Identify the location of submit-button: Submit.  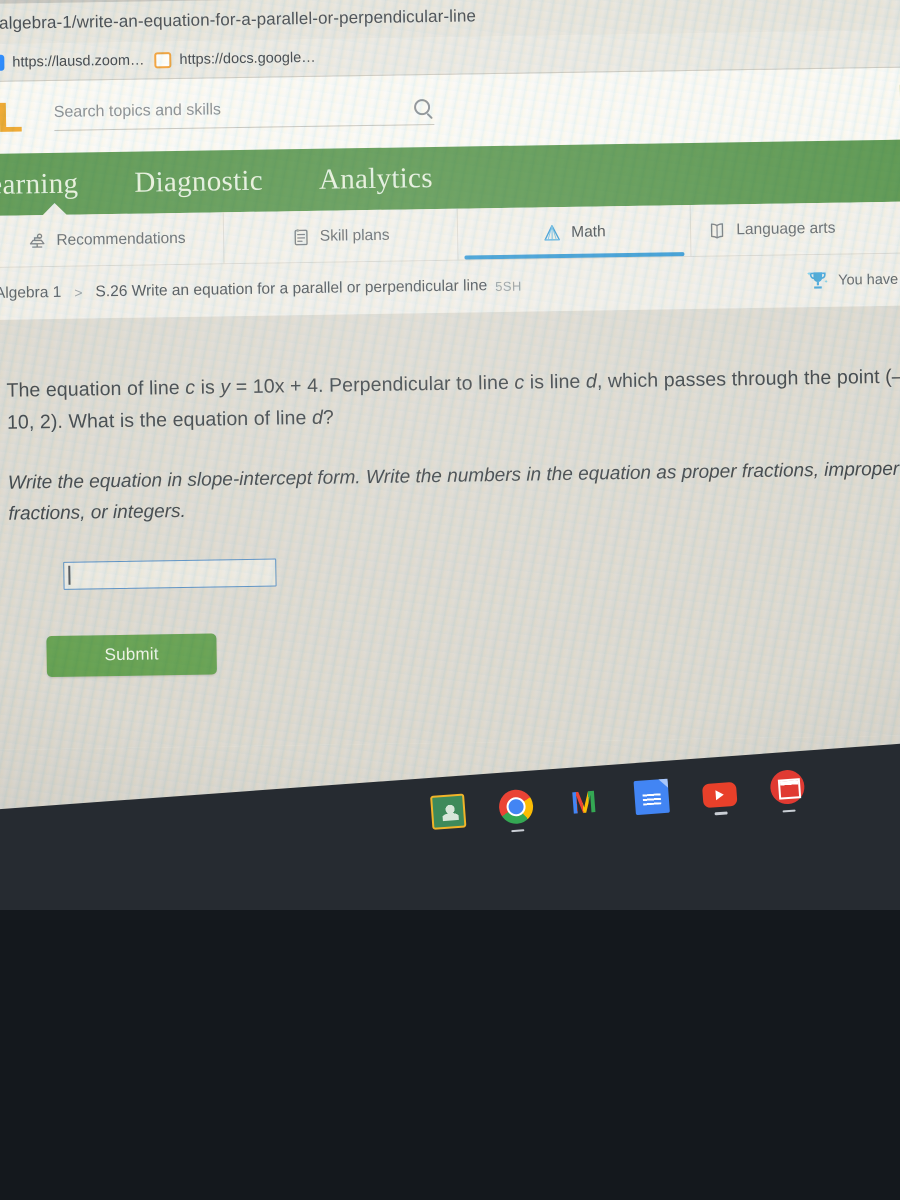
(131, 655).